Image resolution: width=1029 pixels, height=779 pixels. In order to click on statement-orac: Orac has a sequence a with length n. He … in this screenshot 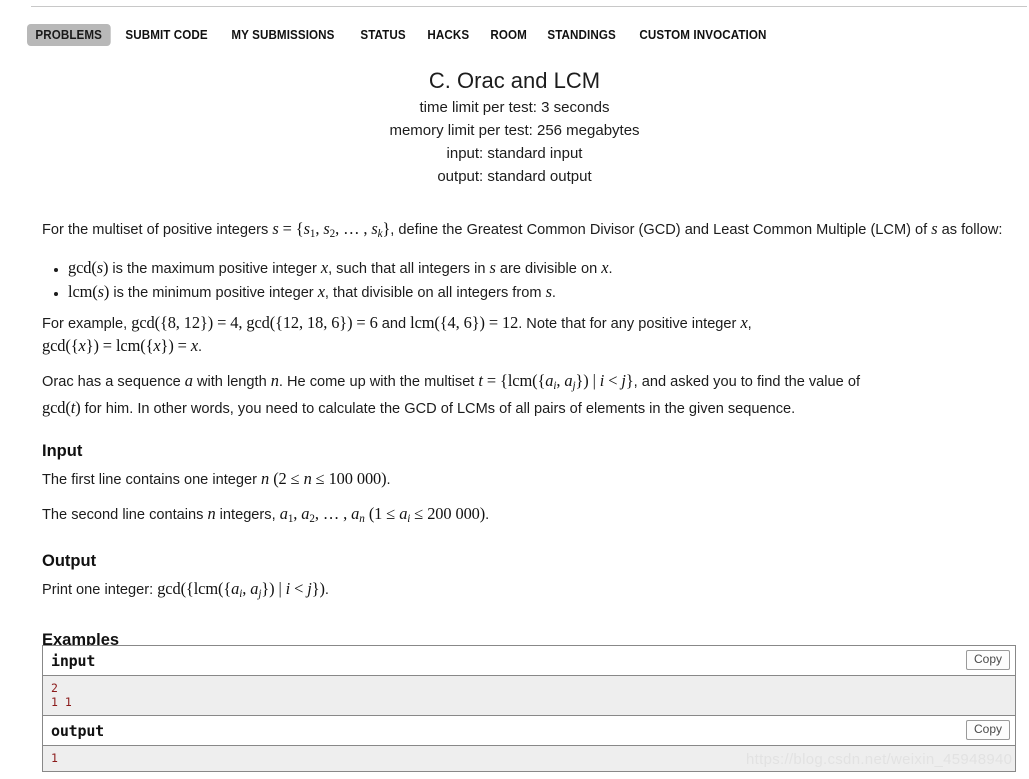, I will do `click(451, 394)`.